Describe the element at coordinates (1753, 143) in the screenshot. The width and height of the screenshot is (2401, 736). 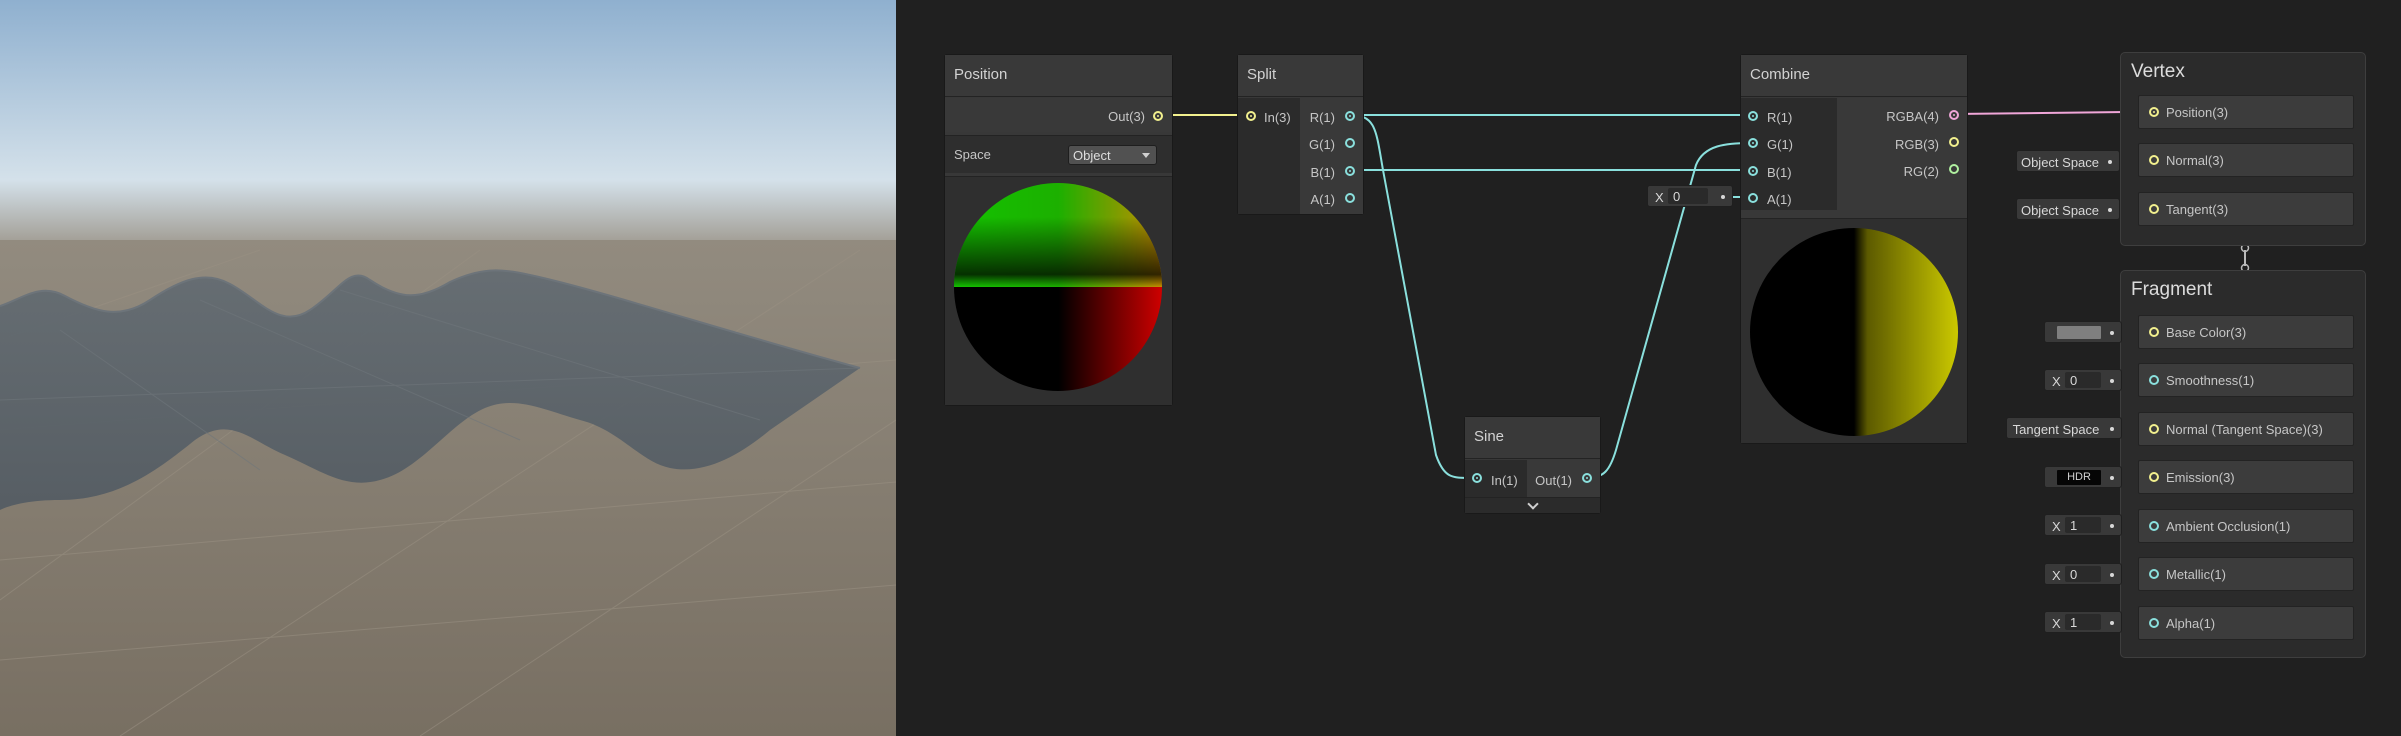
I see `combine-input-g-port` at that location.